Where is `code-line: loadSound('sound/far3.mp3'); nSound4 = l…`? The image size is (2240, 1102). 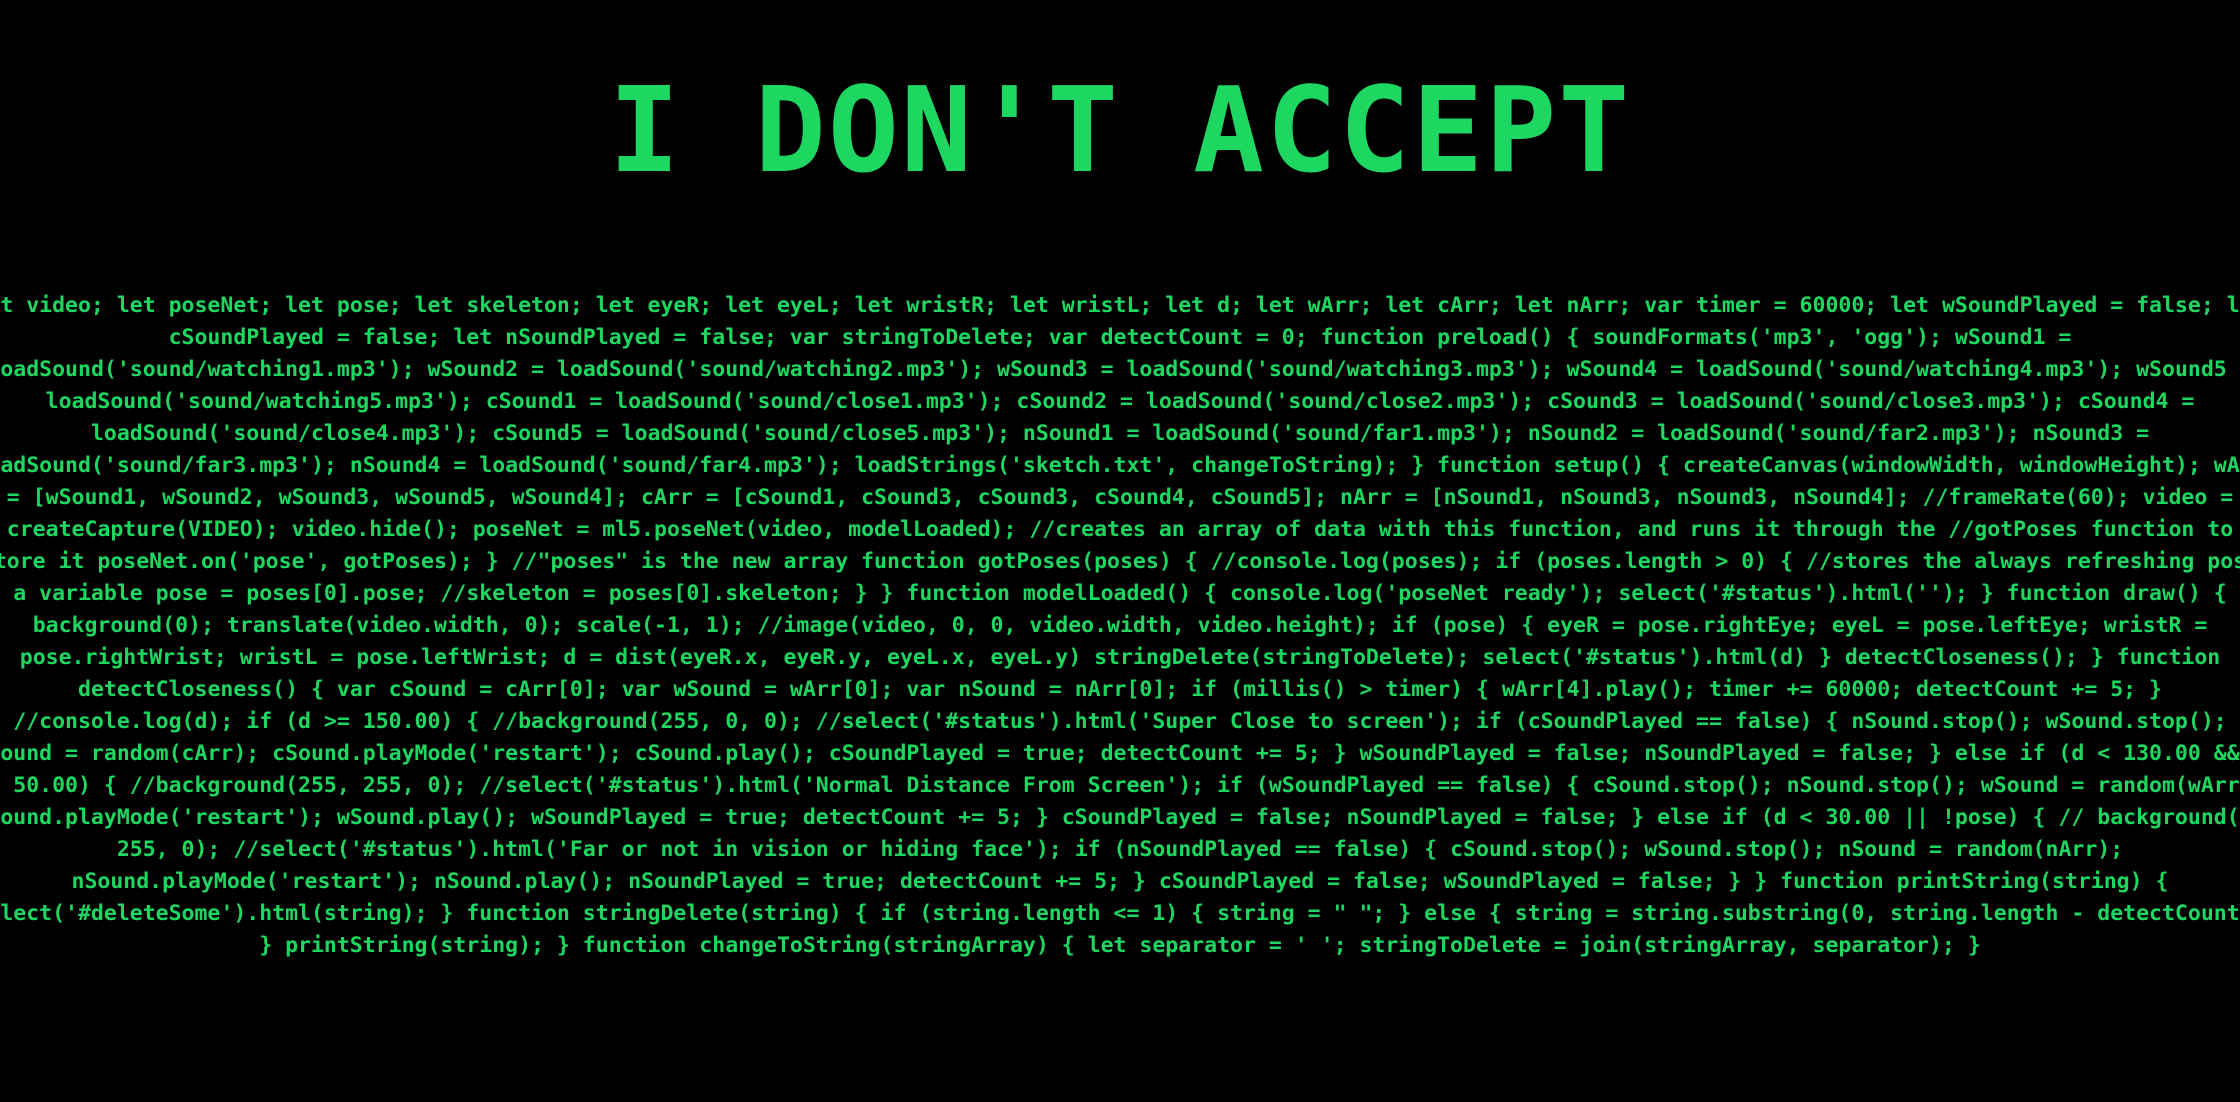
code-line: loadSound('sound/far3.mp3'); nSound4 = l… is located at coordinates (1120, 465).